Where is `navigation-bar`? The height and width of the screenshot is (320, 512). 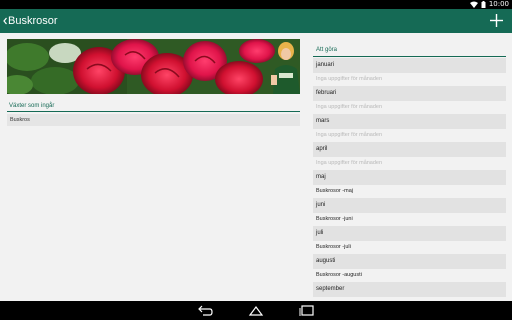 navigation-bar is located at coordinates (256, 310).